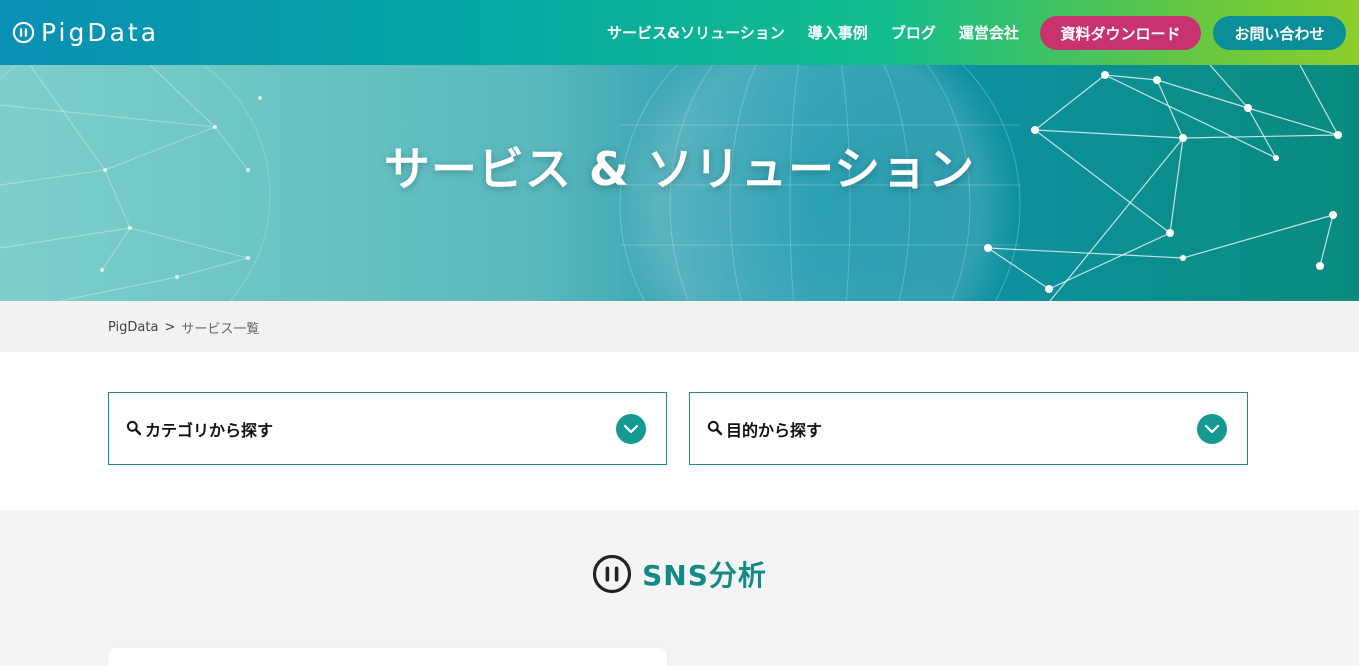  Describe the element at coordinates (612, 574) in the screenshot. I see `pigdata-mark-icon` at that location.